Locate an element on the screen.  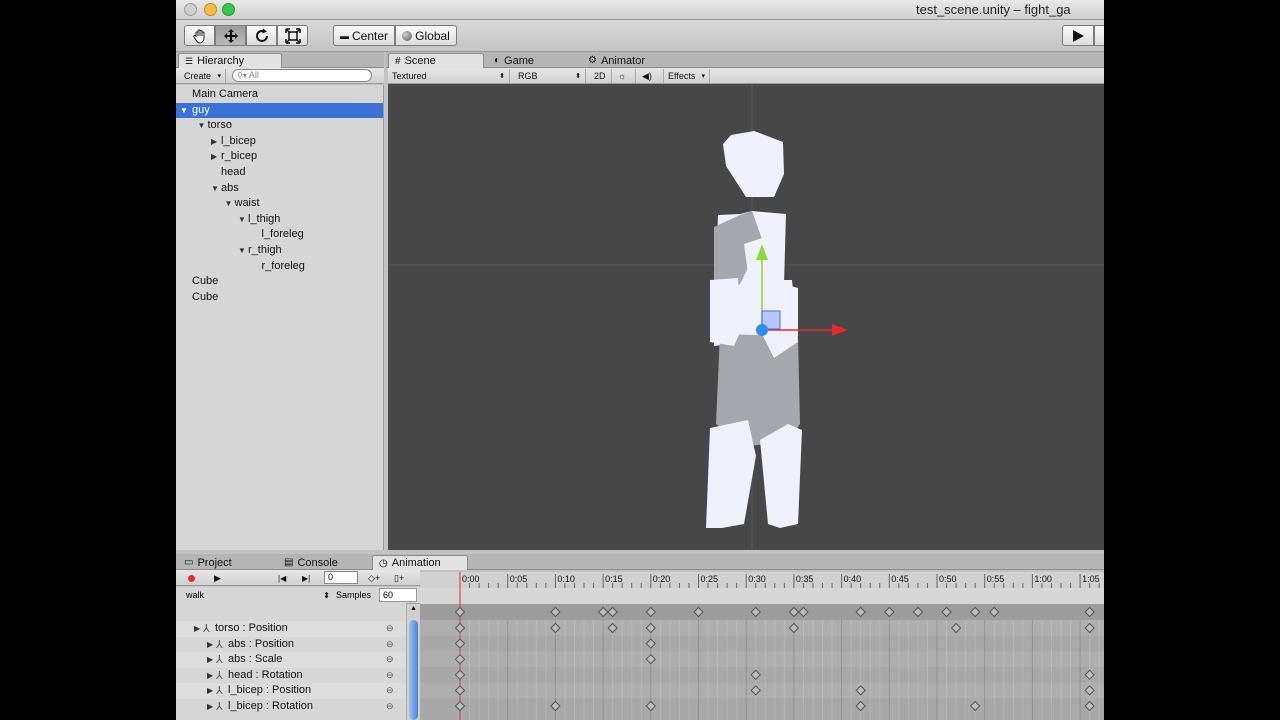
render-mode-dropdown: RGB ⬍ is located at coordinates (550, 76).